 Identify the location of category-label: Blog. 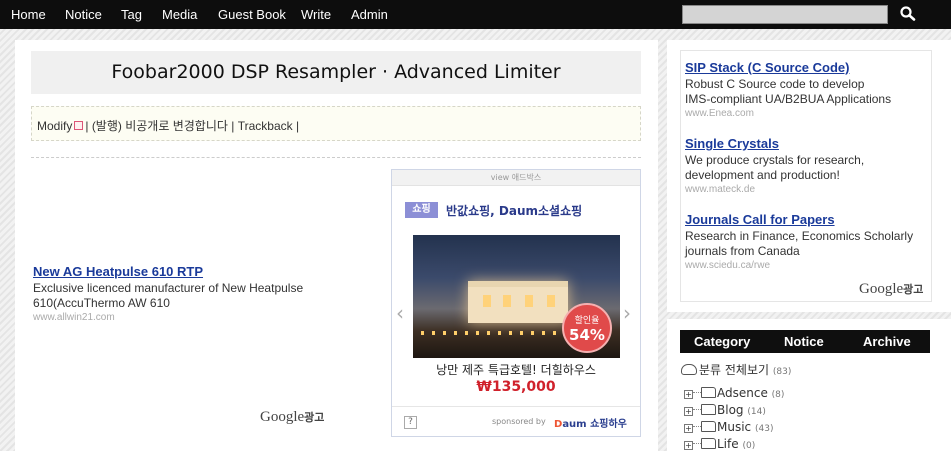
(730, 410).